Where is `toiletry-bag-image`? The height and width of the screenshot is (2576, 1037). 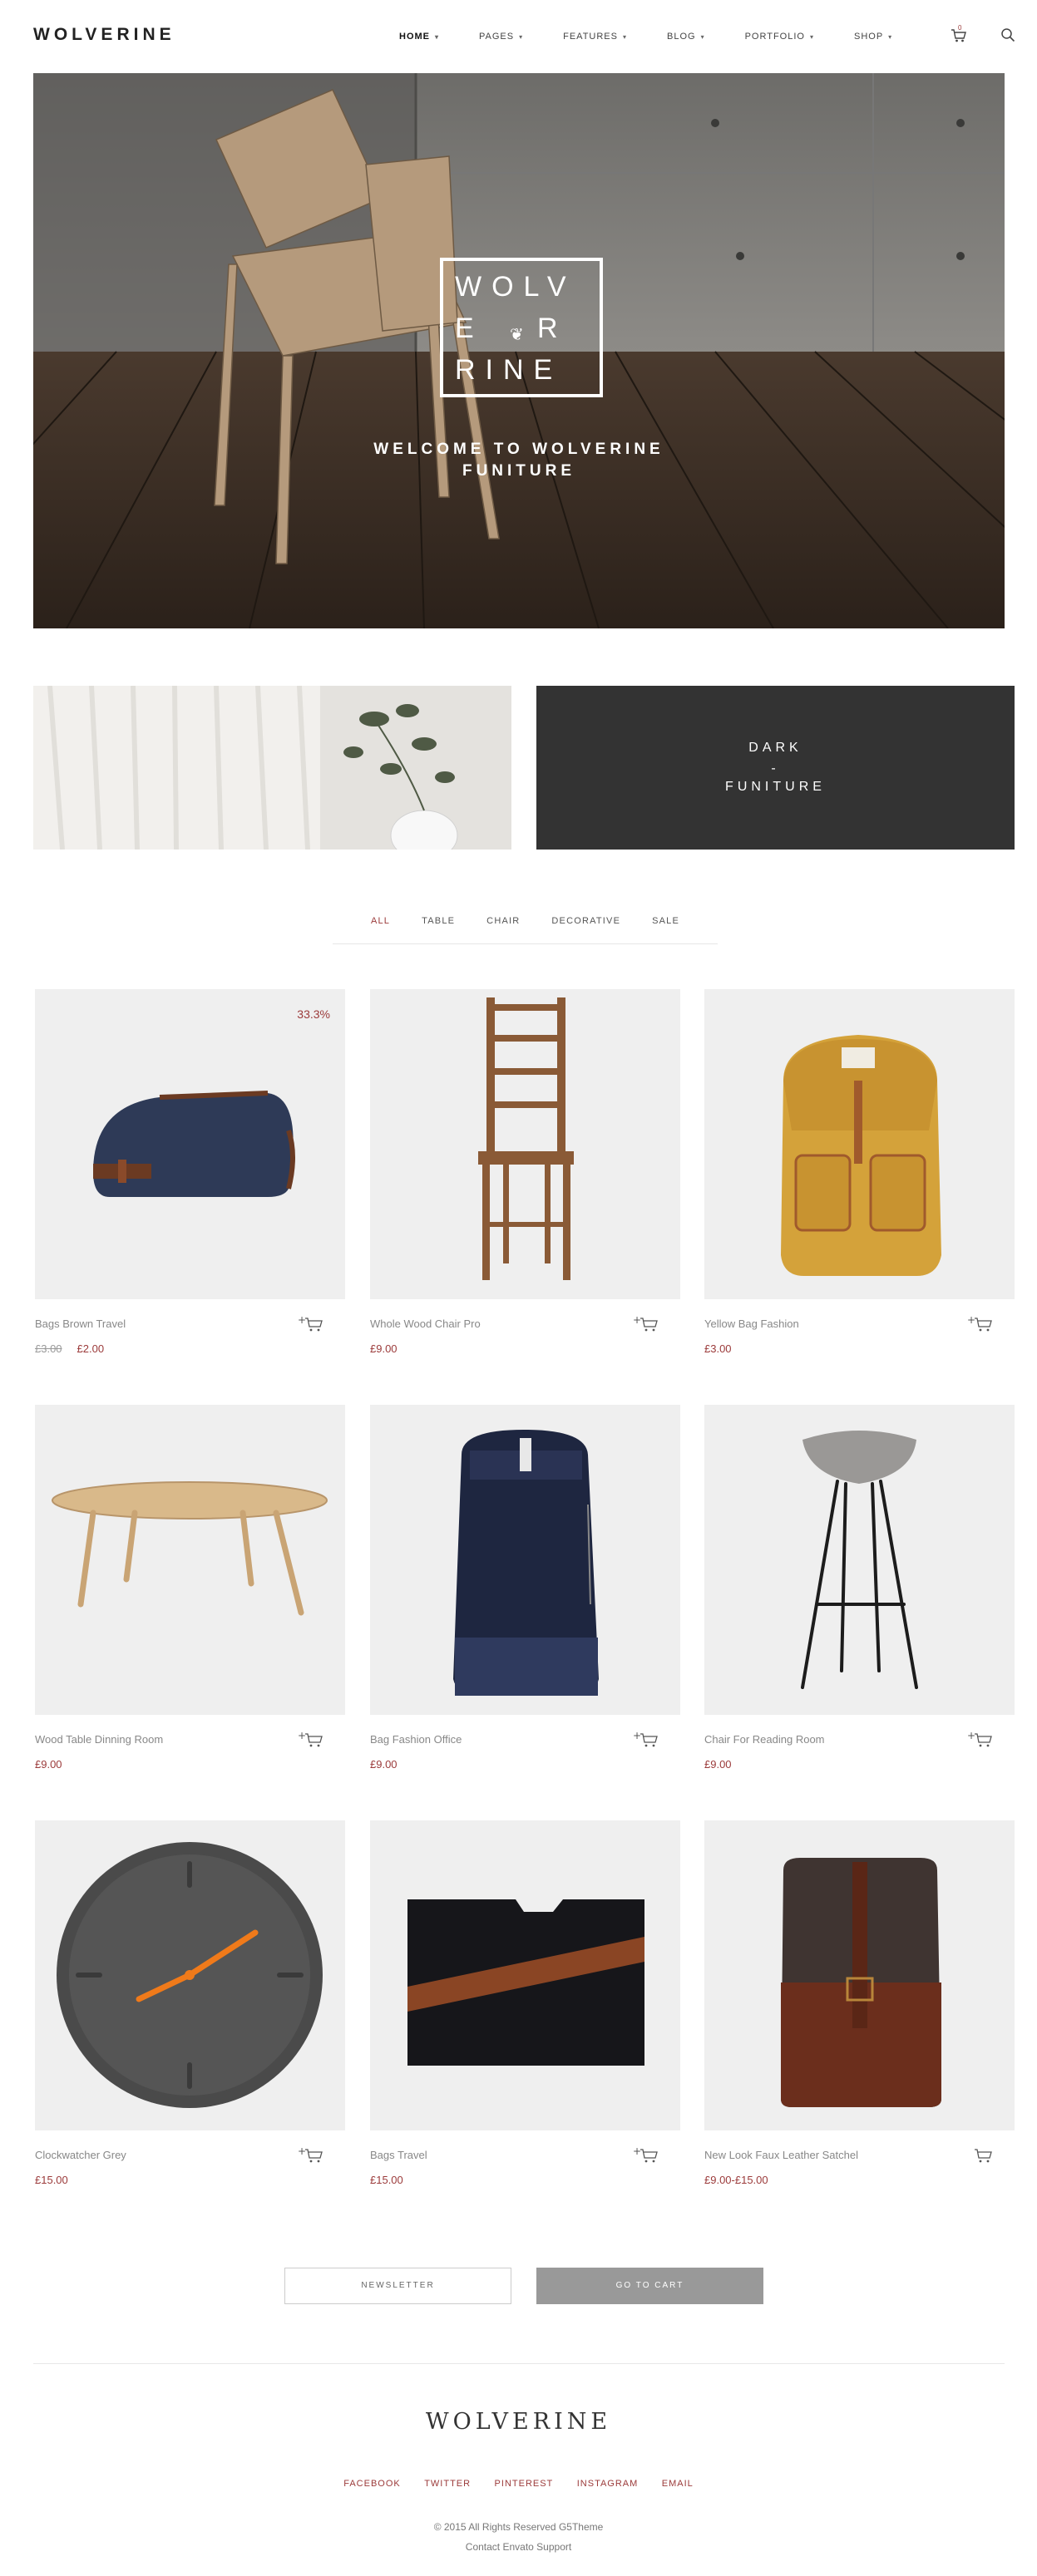
toiletry-bag-image is located at coordinates (190, 1144).